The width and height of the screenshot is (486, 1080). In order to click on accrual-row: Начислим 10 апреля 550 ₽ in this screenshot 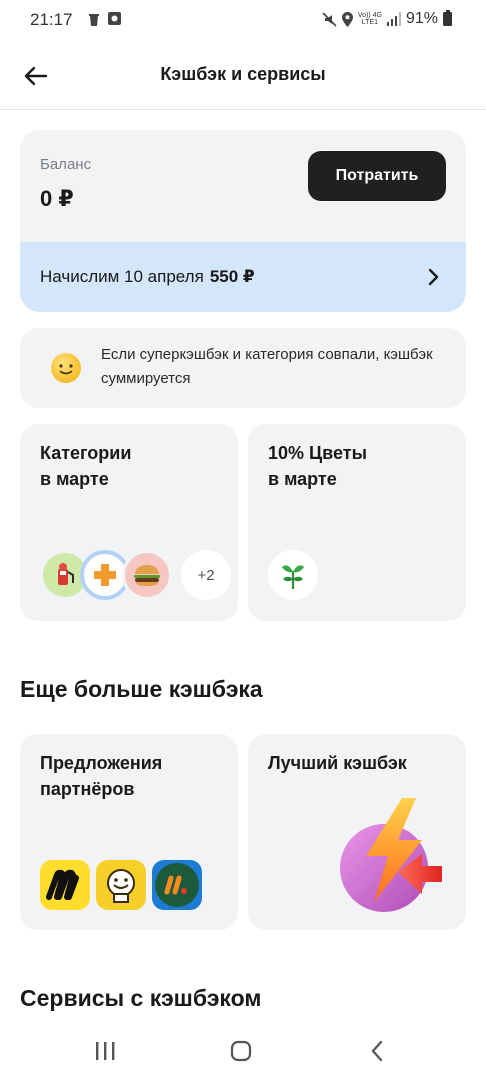, I will do `click(243, 277)`.